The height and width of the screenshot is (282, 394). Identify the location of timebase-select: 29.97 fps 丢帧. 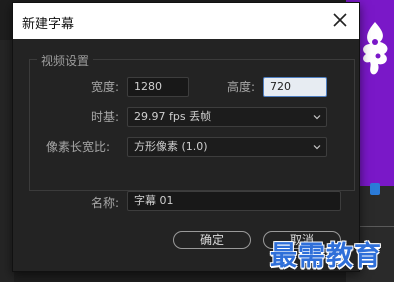
(227, 117).